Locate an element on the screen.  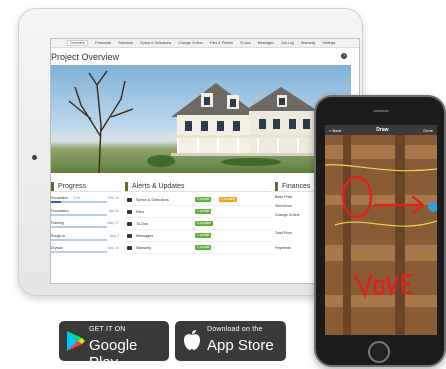
tab-specs-selections: Specs & Selections is located at coordinates (155, 43).